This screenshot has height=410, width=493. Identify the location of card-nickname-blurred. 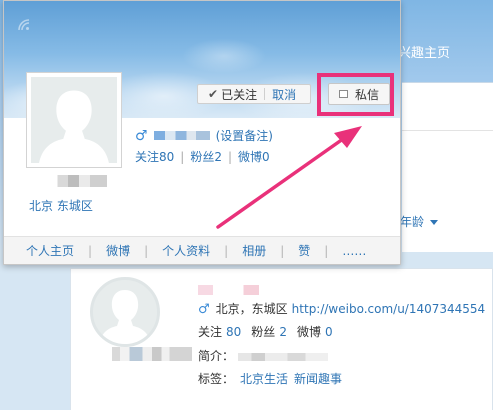
(181, 135).